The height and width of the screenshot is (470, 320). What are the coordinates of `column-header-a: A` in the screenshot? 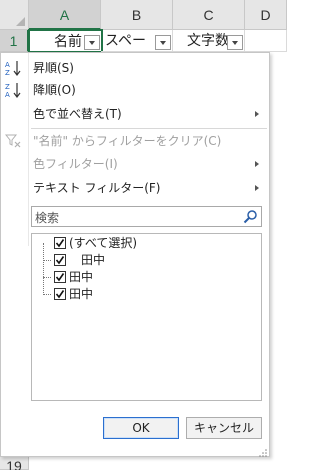 It's located at (65, 15).